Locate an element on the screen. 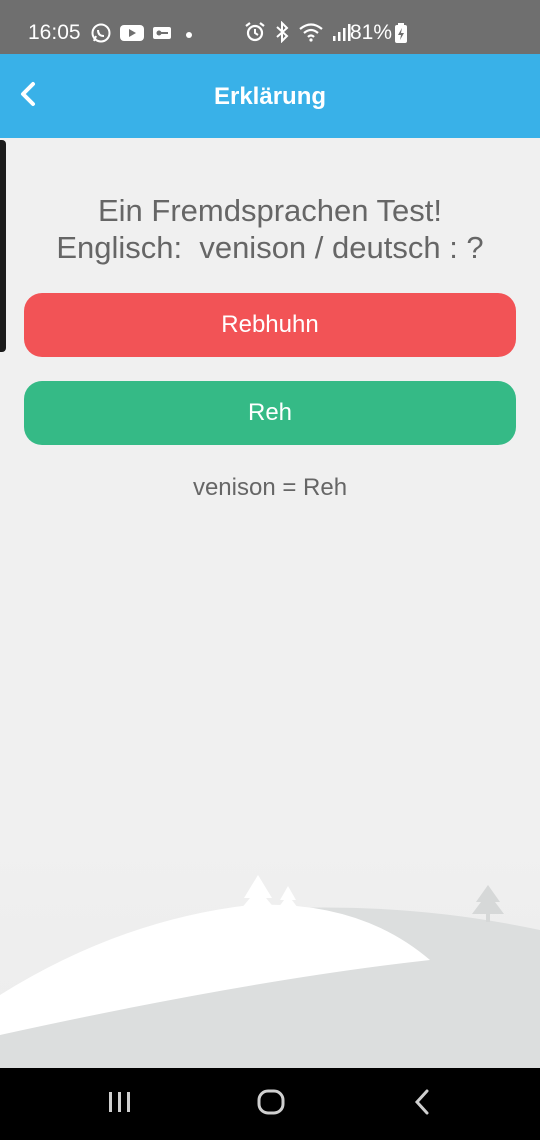 This screenshot has height=1140, width=540. recents-button is located at coordinates (120, 1104).